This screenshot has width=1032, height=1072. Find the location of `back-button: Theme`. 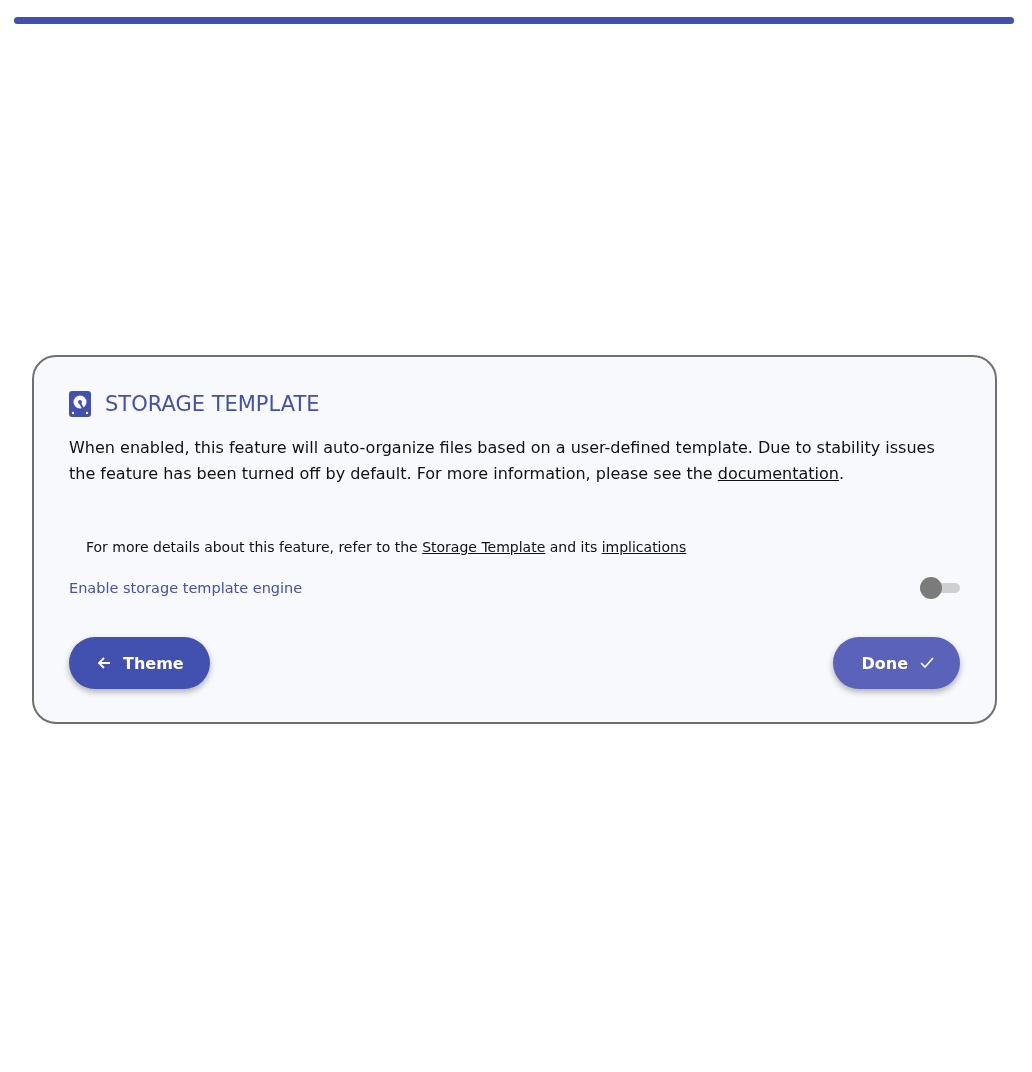

back-button: Theme is located at coordinates (139, 663).